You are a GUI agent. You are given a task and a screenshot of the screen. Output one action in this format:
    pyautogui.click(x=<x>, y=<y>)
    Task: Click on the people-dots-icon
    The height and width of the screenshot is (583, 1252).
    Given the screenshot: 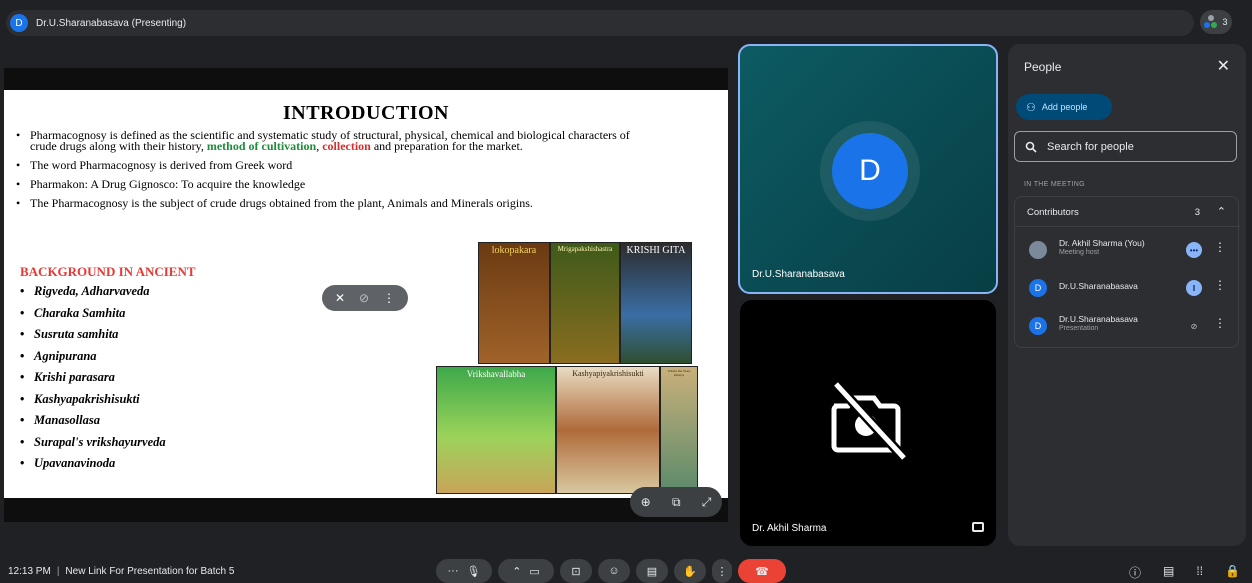 What is the action you would take?
    pyautogui.click(x=1211, y=22)
    